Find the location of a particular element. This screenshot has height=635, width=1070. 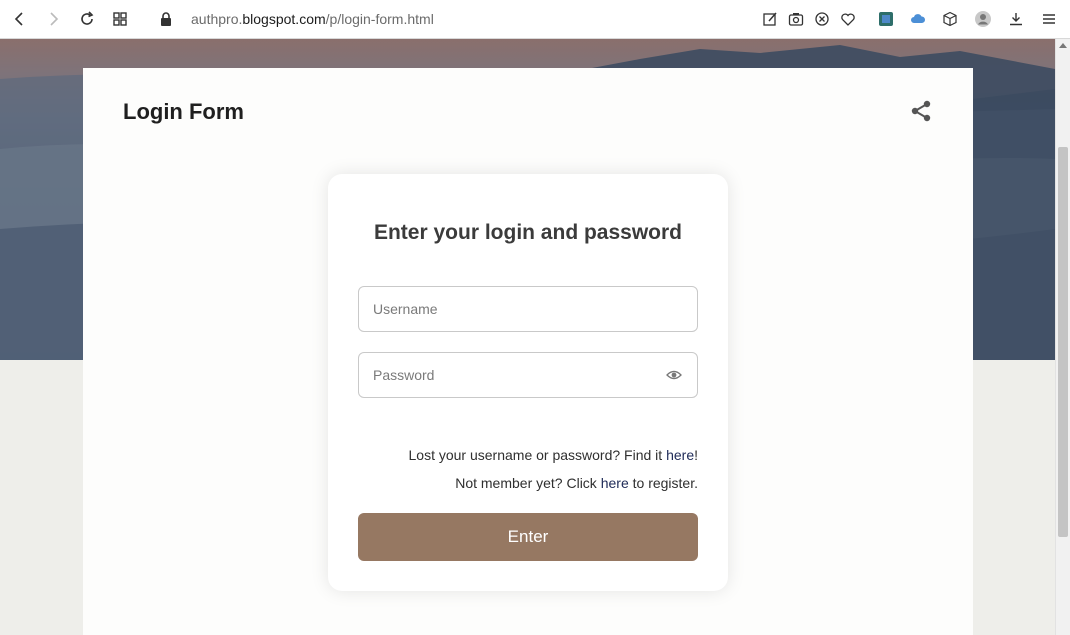

register-prefix: Not member yet? Click is located at coordinates (528, 483).